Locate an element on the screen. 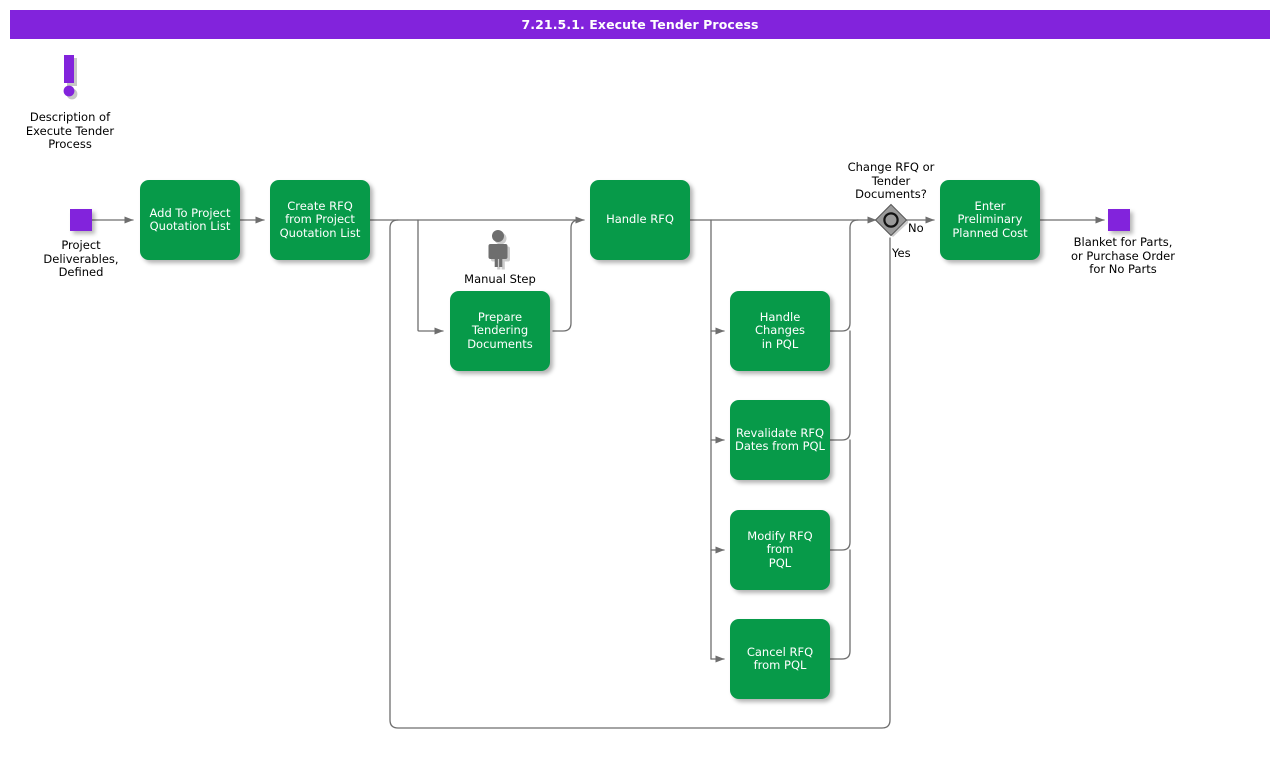 The height and width of the screenshot is (758, 1280). node-create-rfq-from-project-quotation-list: Create RFQ from Project Quotation List is located at coordinates (320, 220).